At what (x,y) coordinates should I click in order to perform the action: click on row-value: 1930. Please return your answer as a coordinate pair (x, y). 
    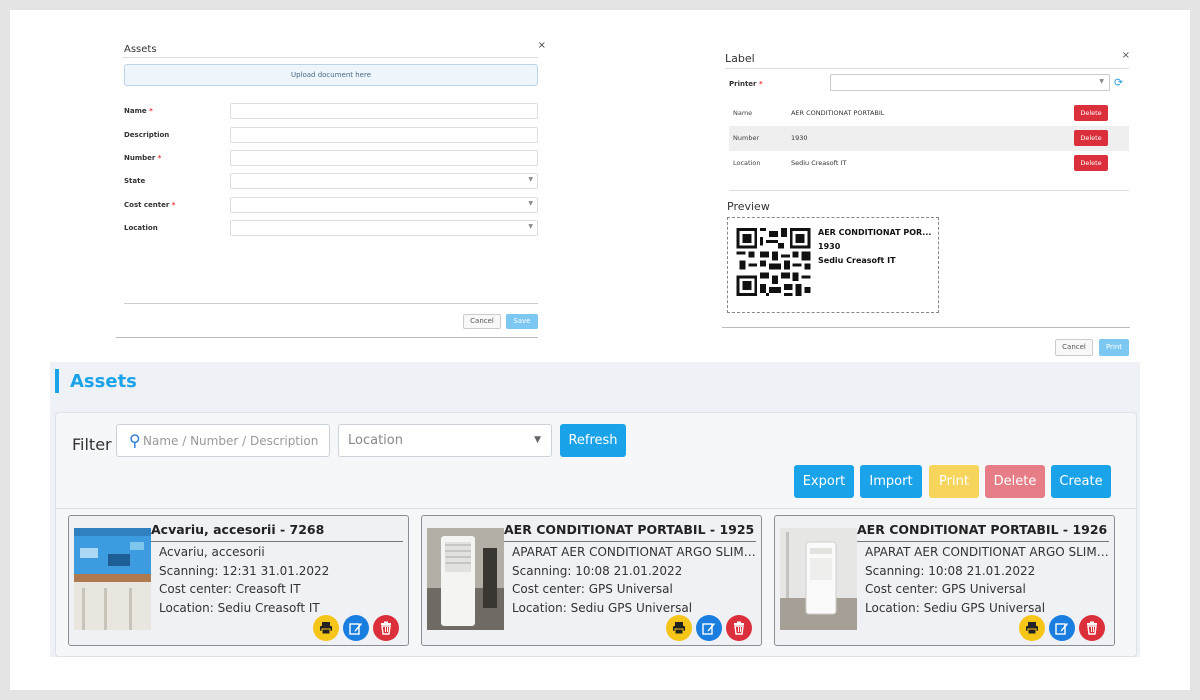
    Looking at the image, I should click on (799, 138).